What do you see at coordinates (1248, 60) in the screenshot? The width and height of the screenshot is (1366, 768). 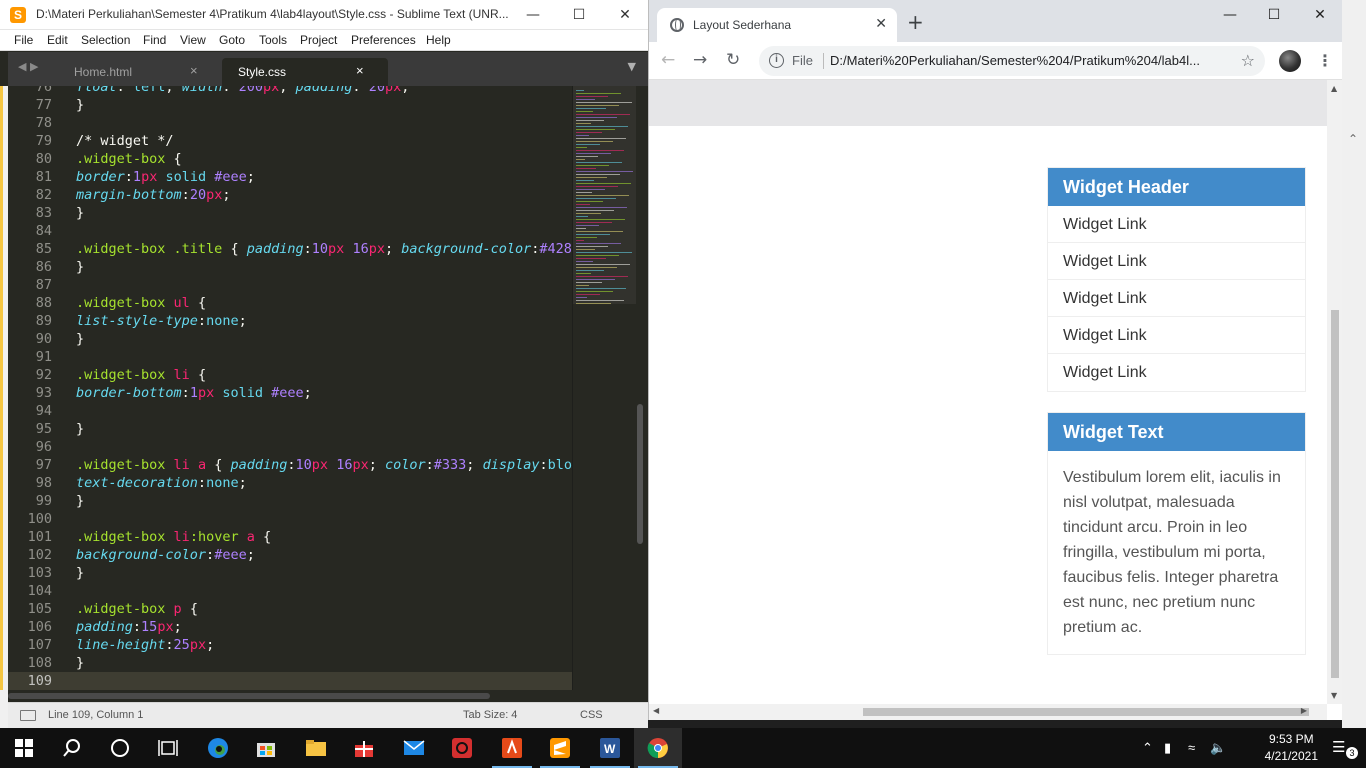 I see `bookmark-star-icon: ☆` at bounding box center [1248, 60].